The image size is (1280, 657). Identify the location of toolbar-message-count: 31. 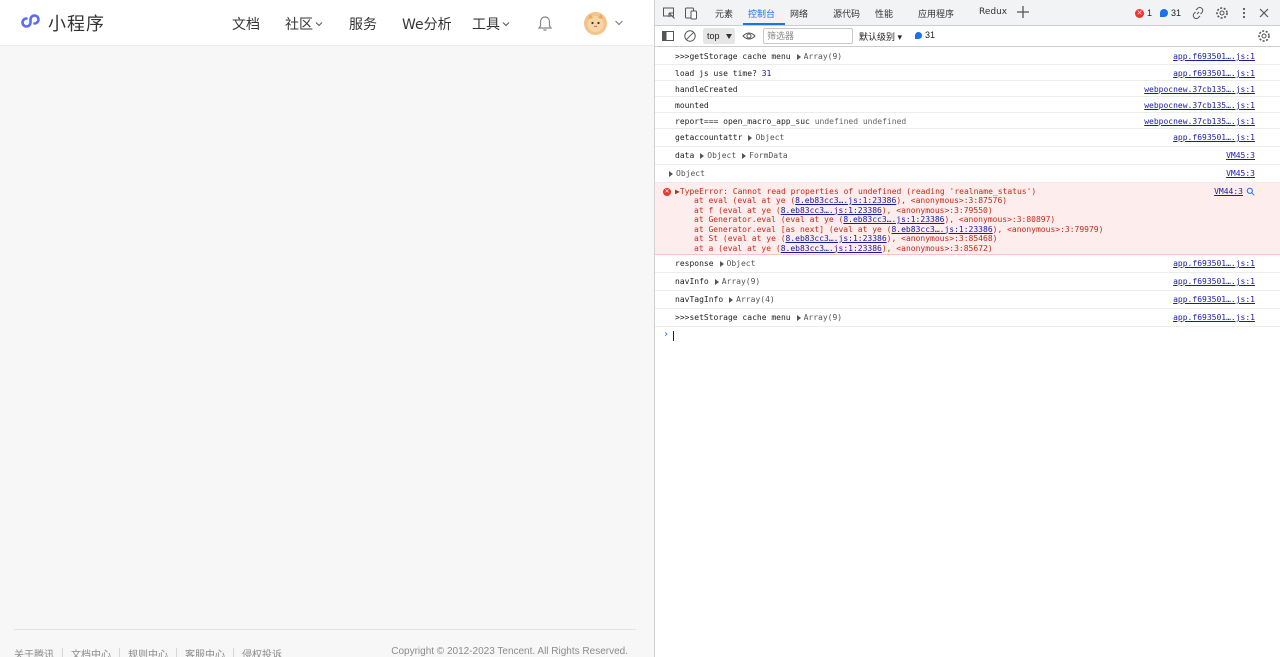
(925, 35).